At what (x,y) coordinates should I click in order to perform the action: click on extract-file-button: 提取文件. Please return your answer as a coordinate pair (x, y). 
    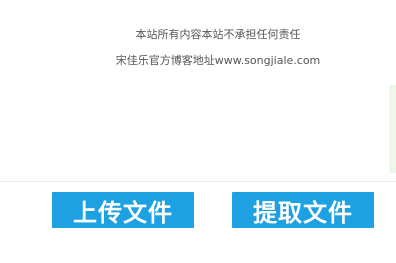
    Looking at the image, I should click on (303, 210).